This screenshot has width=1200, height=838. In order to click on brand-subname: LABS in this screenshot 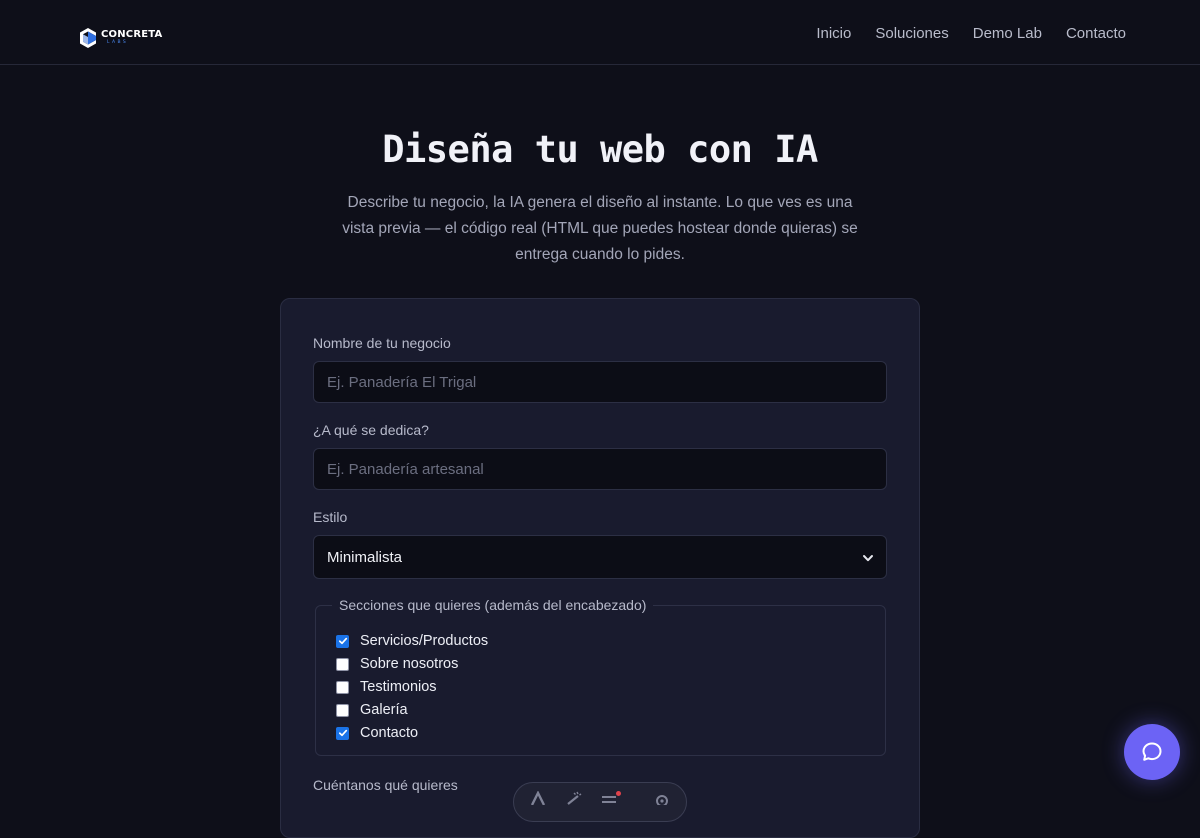, I will do `click(118, 43)`.